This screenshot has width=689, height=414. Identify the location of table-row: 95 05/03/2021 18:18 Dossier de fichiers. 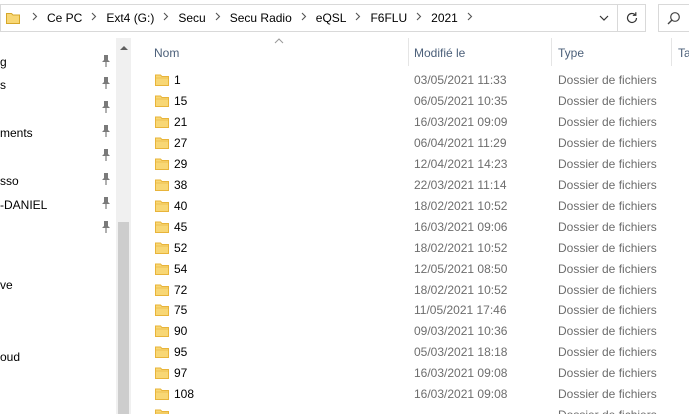
(410, 352).